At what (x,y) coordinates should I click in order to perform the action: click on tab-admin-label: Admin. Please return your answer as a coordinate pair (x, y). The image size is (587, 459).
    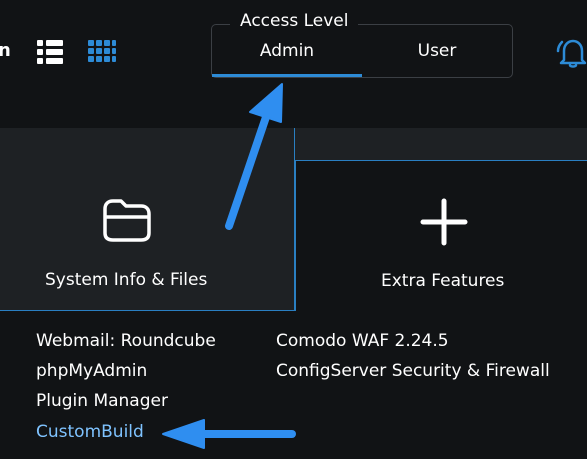
    Looking at the image, I should click on (287, 51).